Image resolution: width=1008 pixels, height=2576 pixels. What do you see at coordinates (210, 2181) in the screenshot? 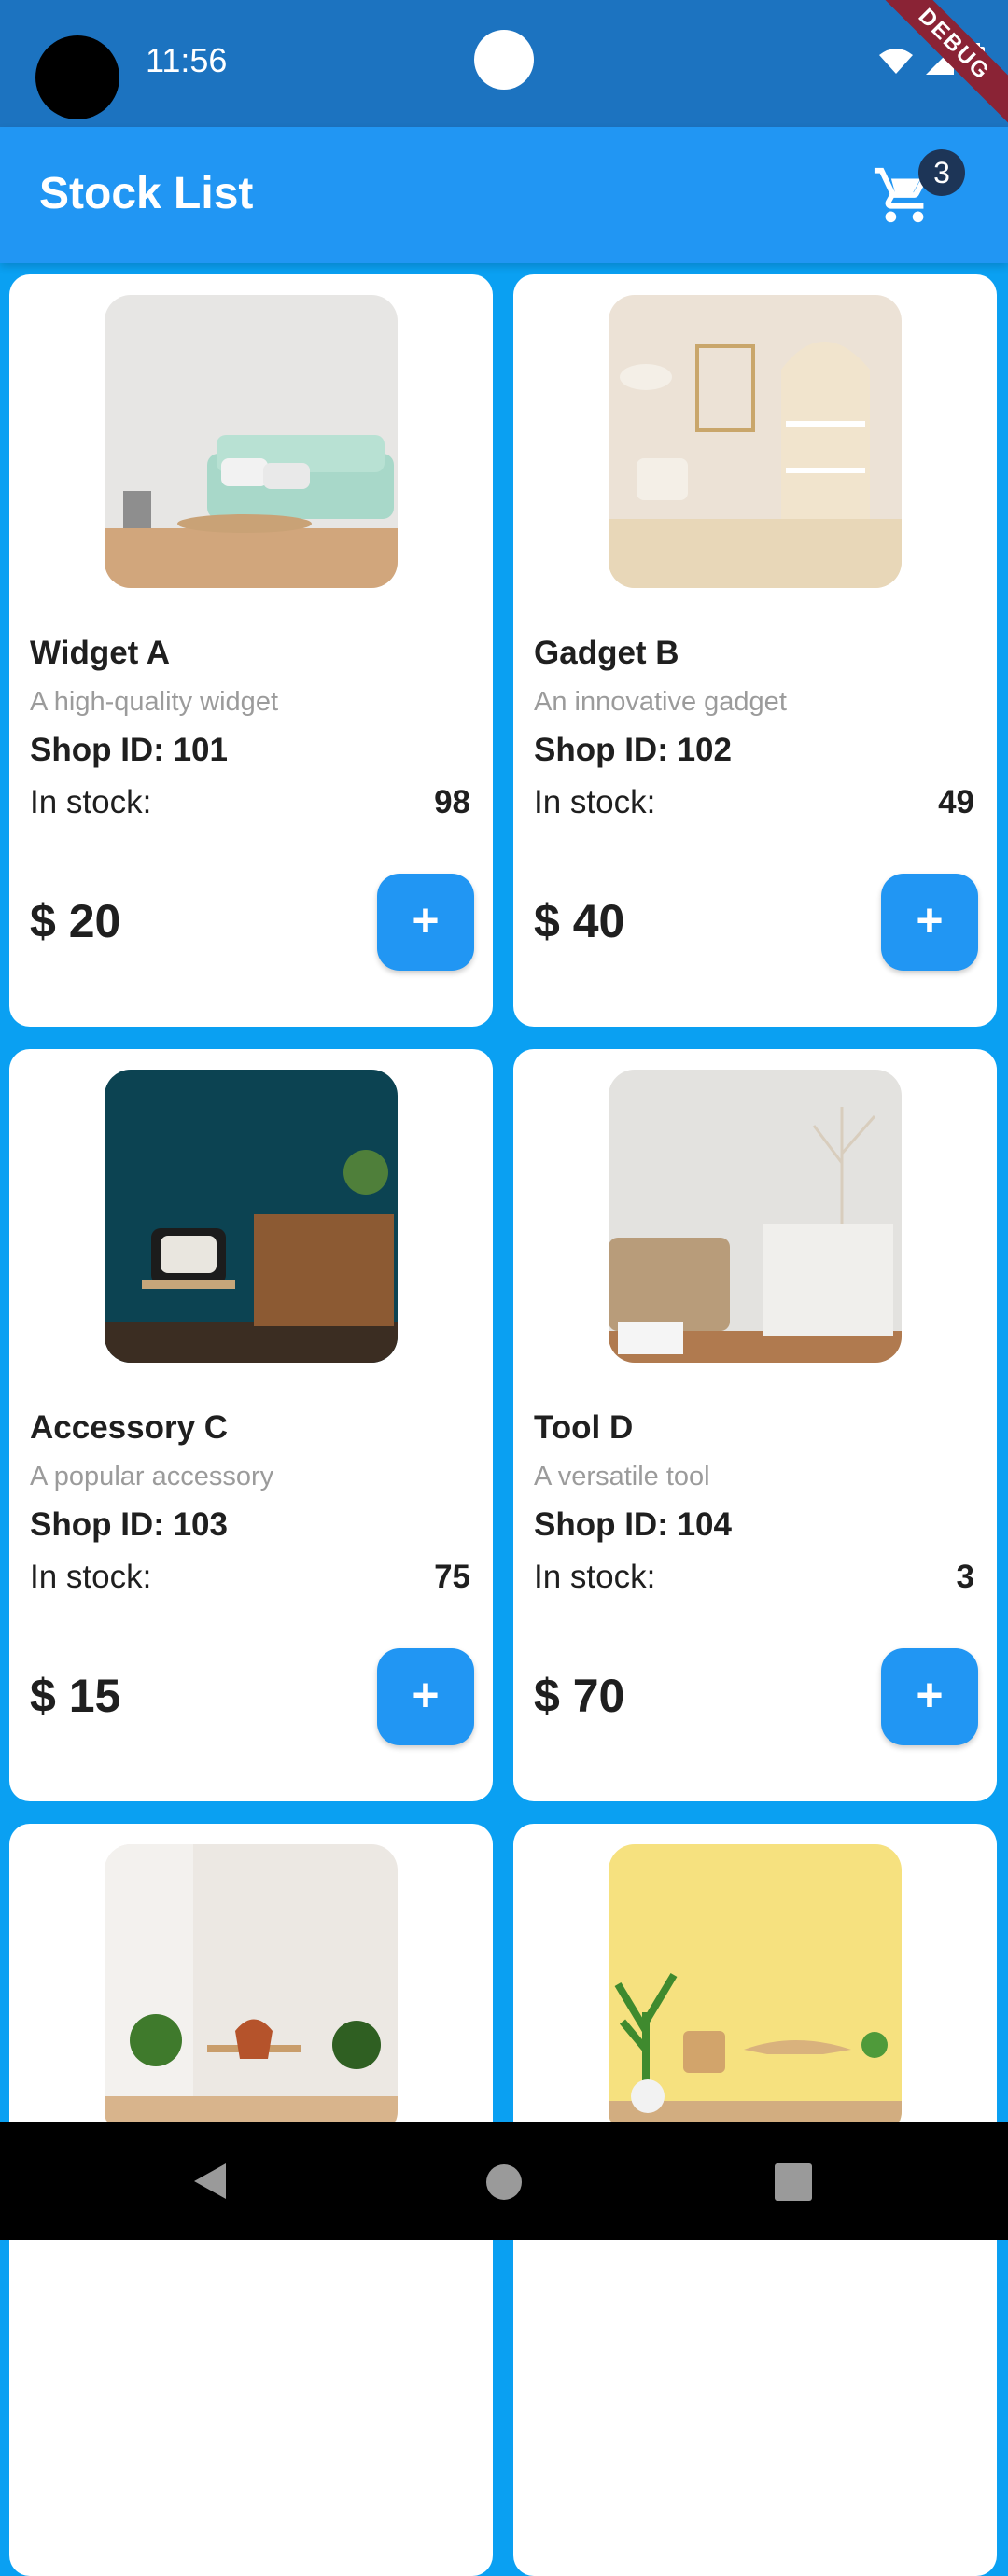
I see `back-icon` at bounding box center [210, 2181].